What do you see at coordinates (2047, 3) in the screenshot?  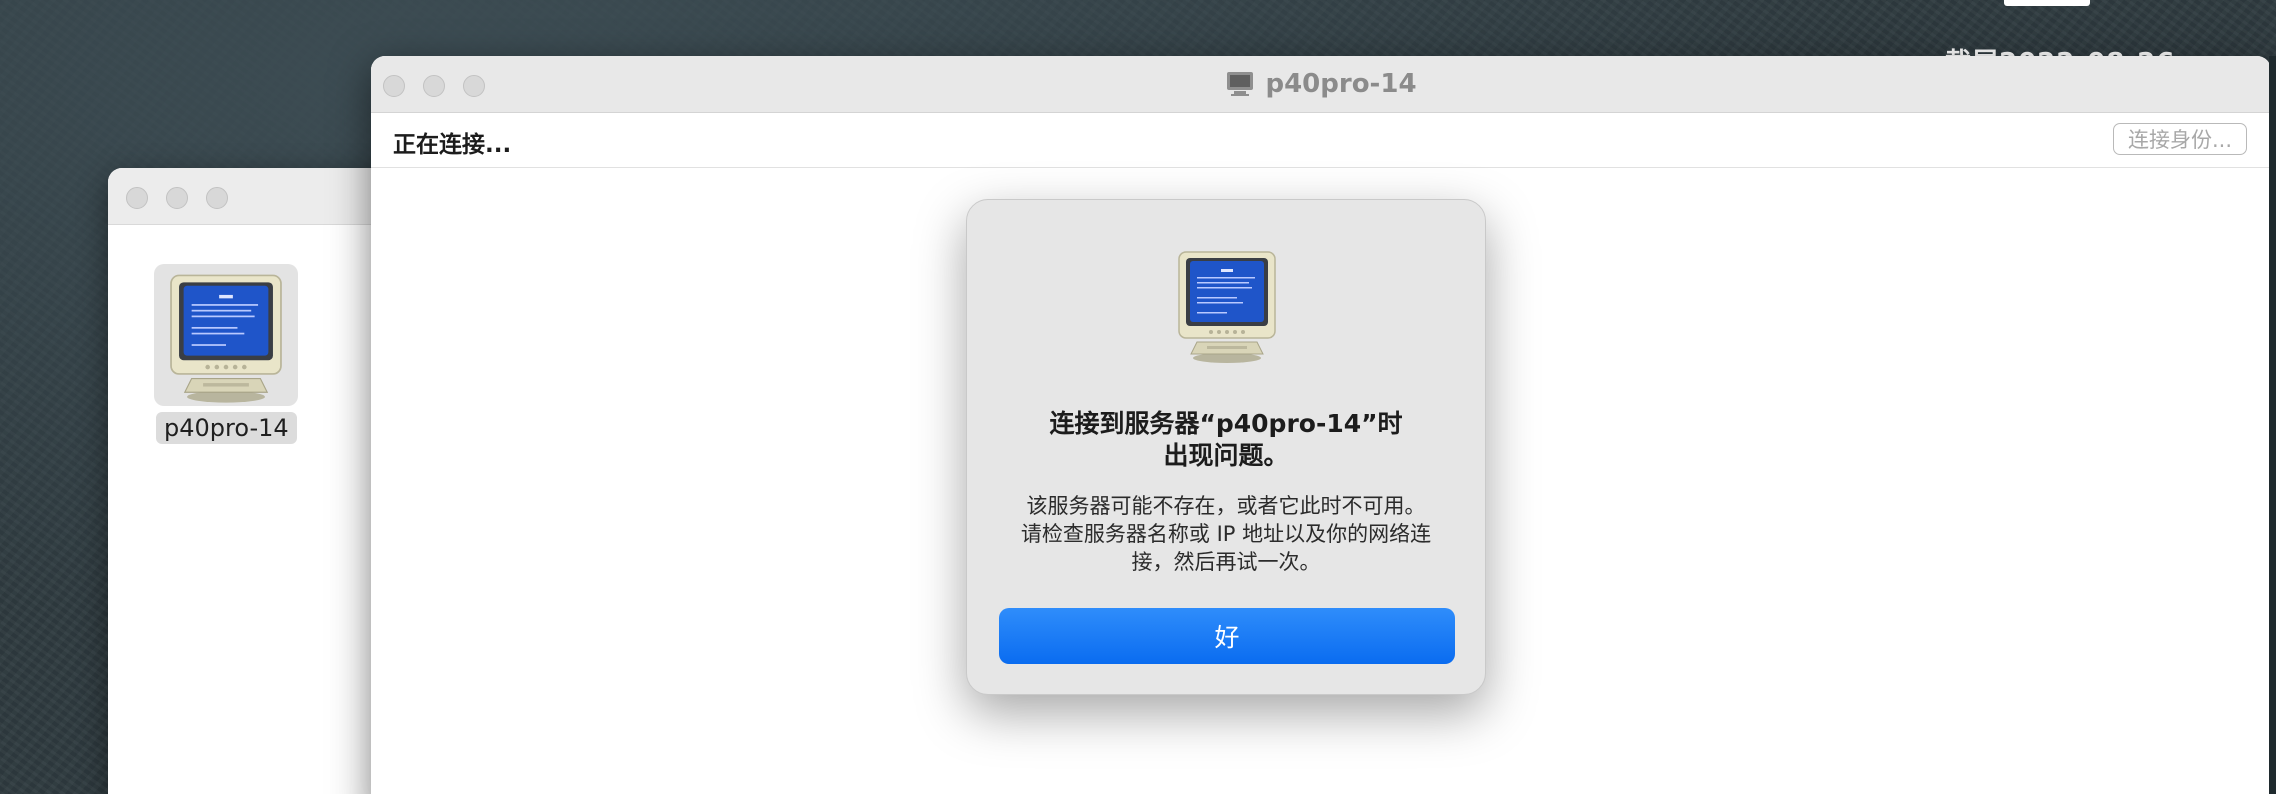 I see `menu-bar-fragment` at bounding box center [2047, 3].